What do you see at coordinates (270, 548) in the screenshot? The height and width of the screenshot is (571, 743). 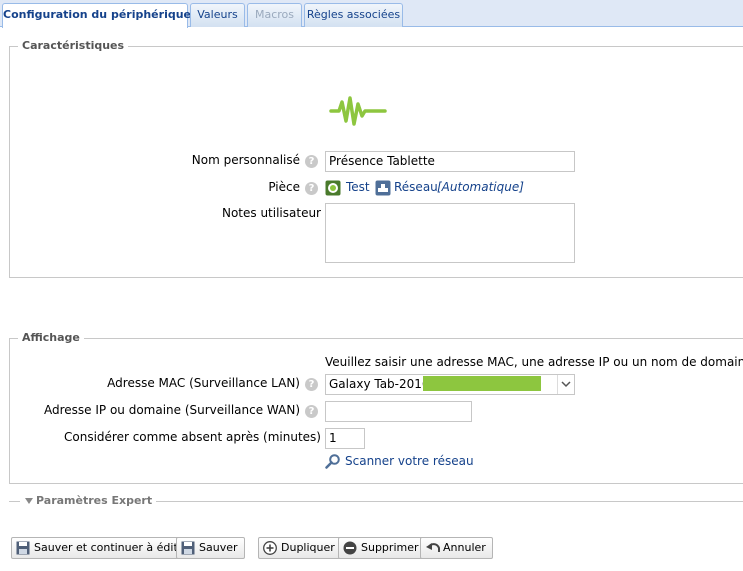 I see `add-circle-icon` at bounding box center [270, 548].